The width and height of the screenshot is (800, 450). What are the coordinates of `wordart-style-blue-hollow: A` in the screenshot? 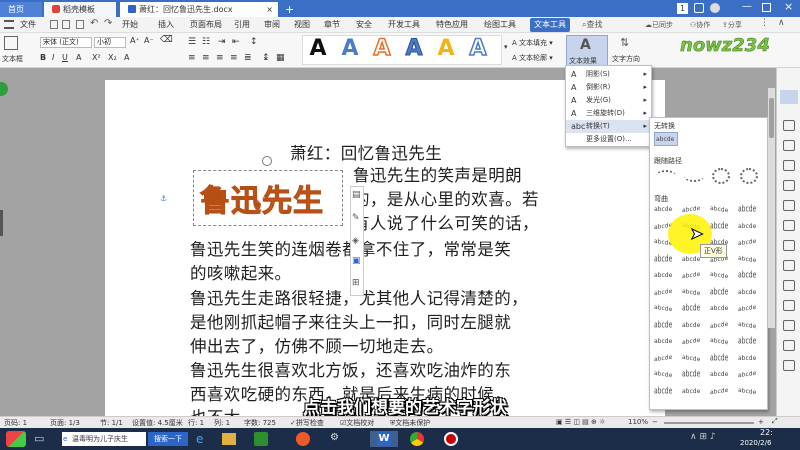 It's located at (478, 48).